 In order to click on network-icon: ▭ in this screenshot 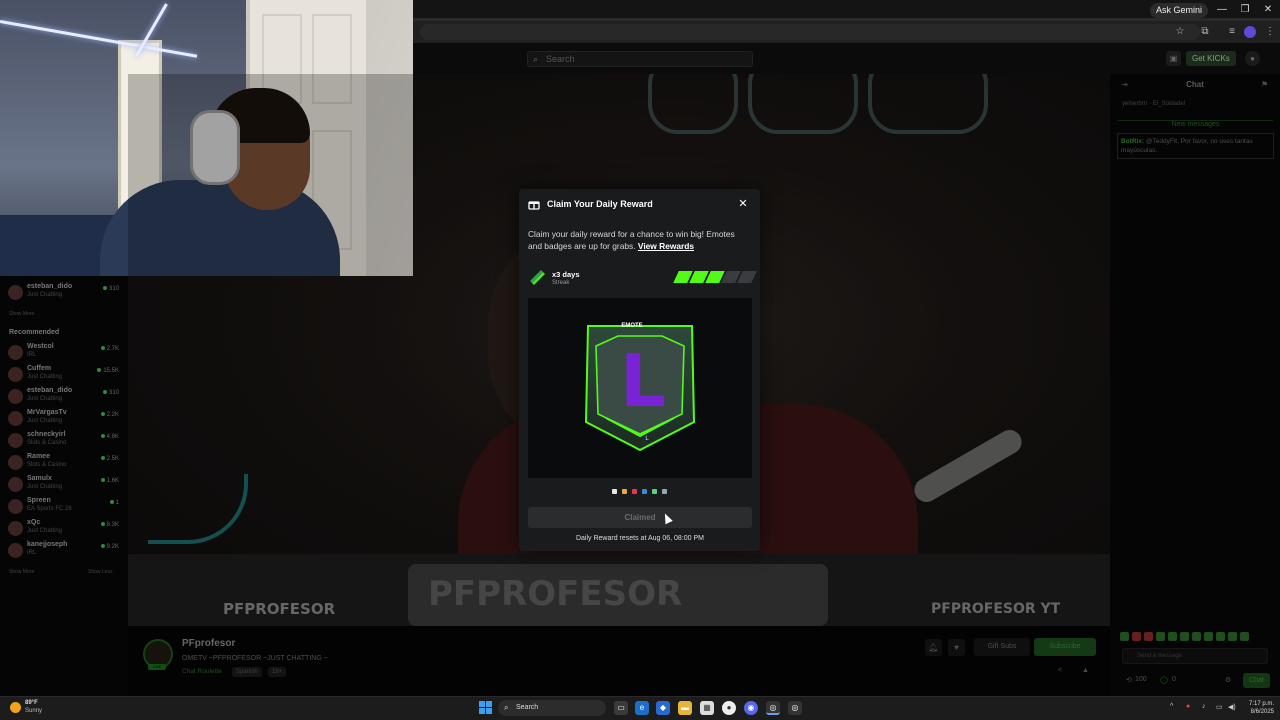, I will do `click(1219, 707)`.